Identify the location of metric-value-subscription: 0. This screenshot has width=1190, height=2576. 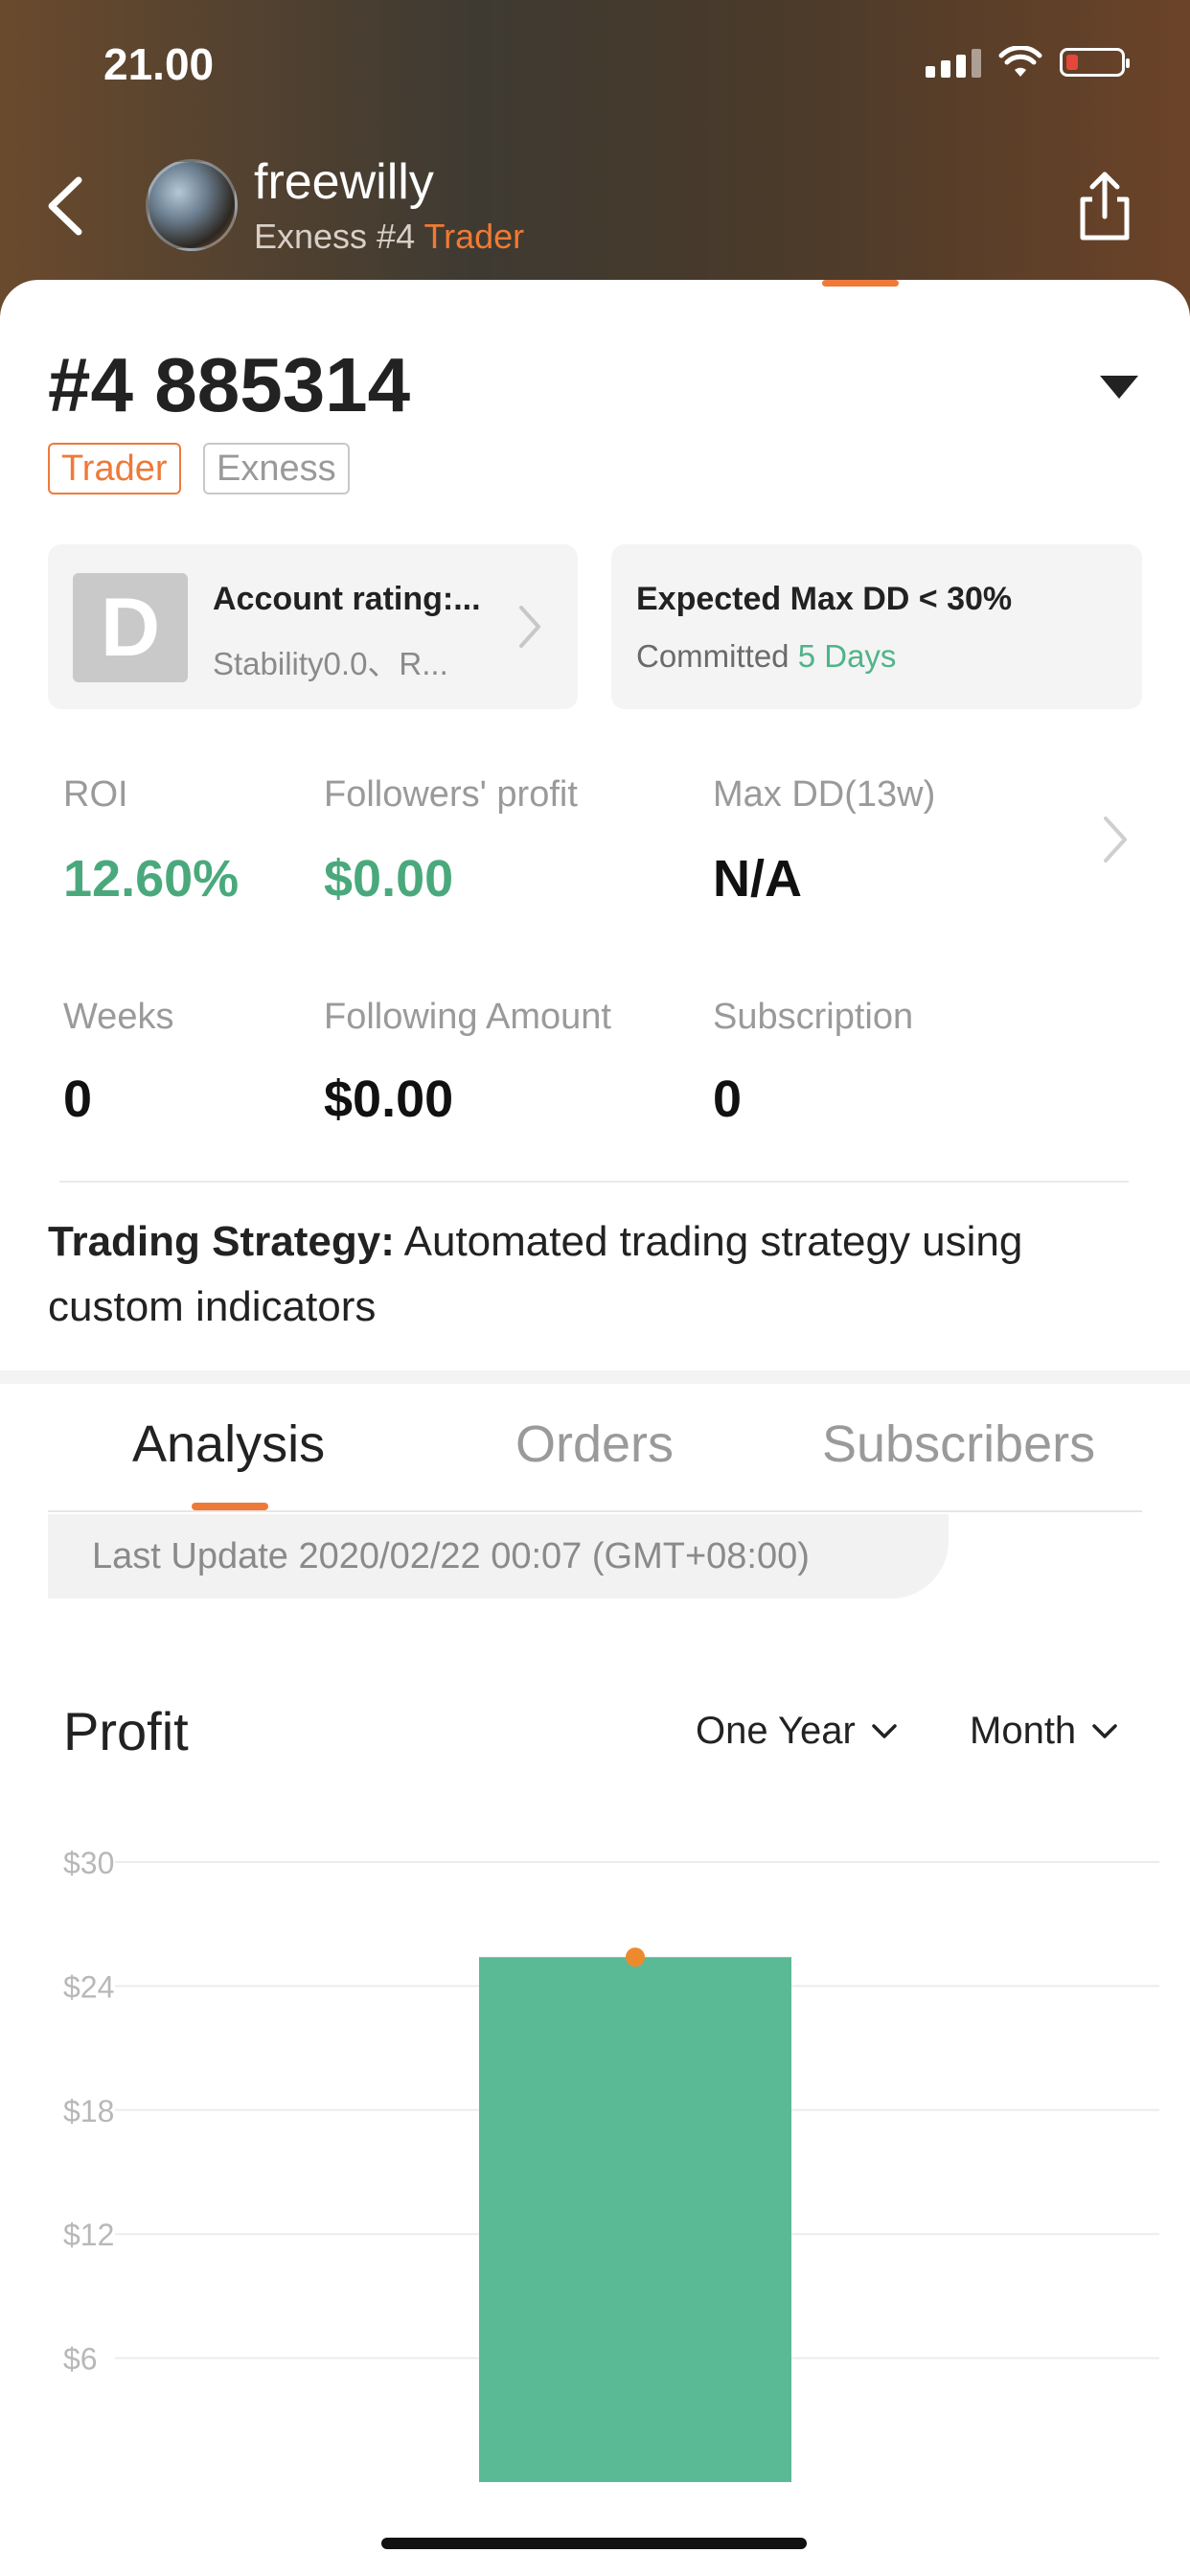
(728, 1099).